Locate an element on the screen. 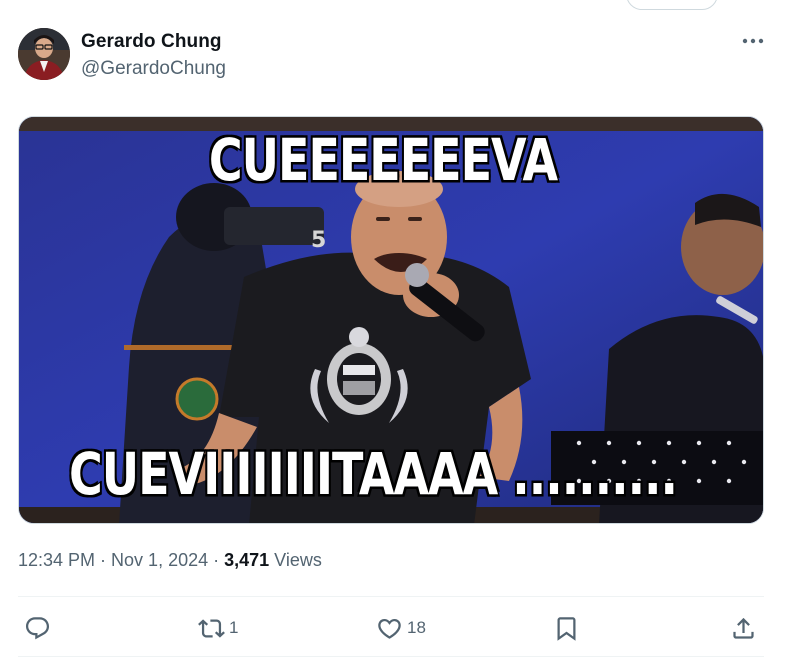 This screenshot has height=661, width=800. avatar is located at coordinates (44, 54).